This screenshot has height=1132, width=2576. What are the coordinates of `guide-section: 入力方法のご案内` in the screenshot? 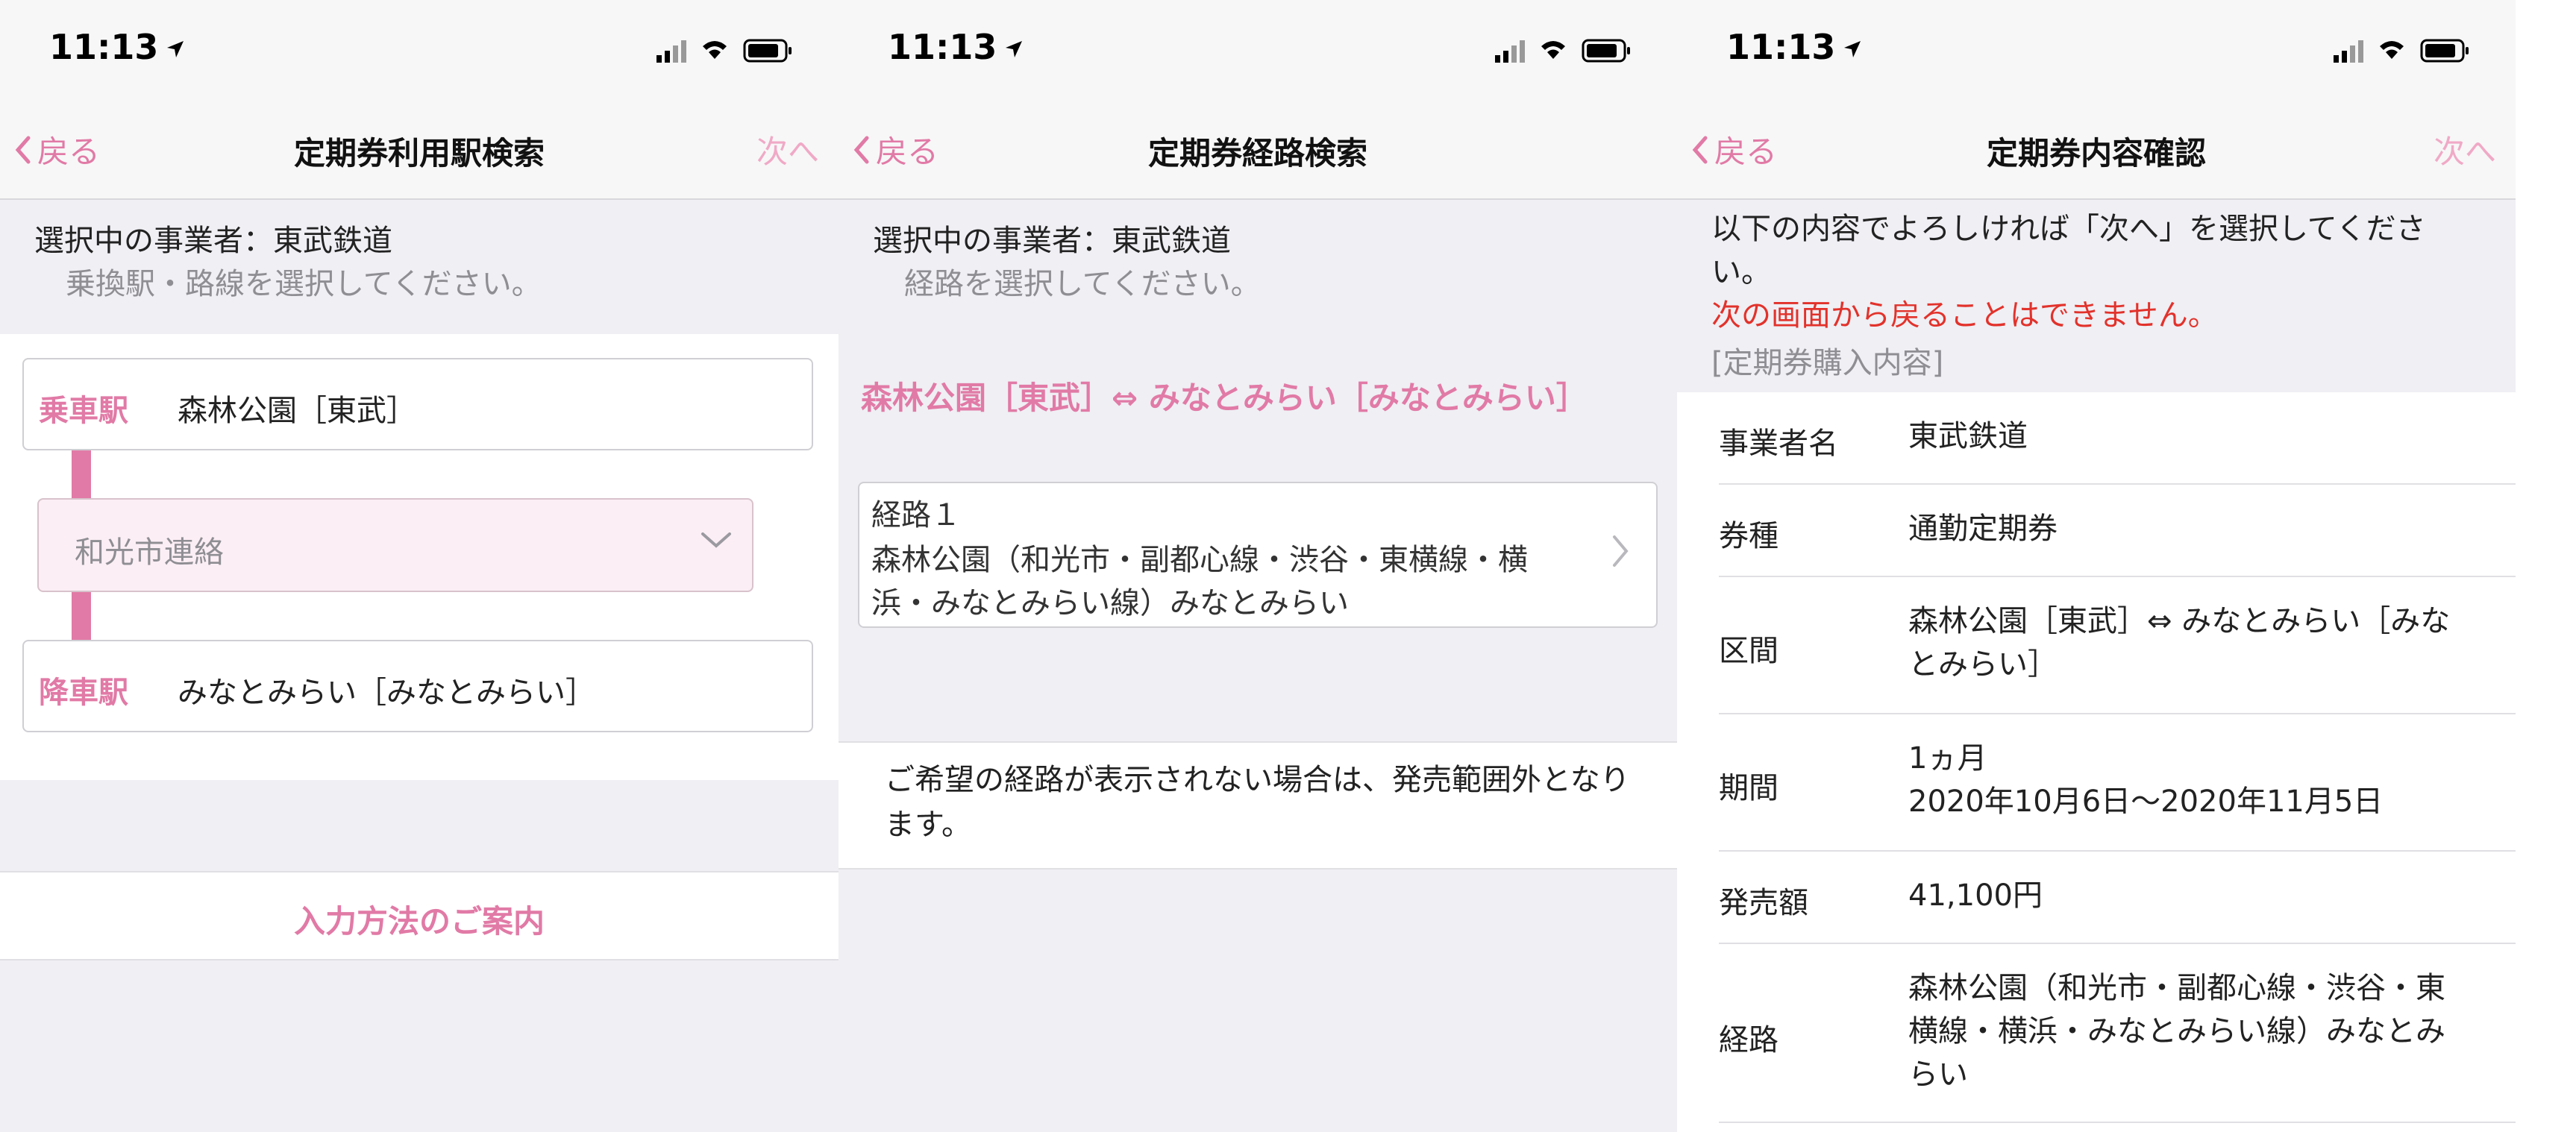 It's located at (420, 915).